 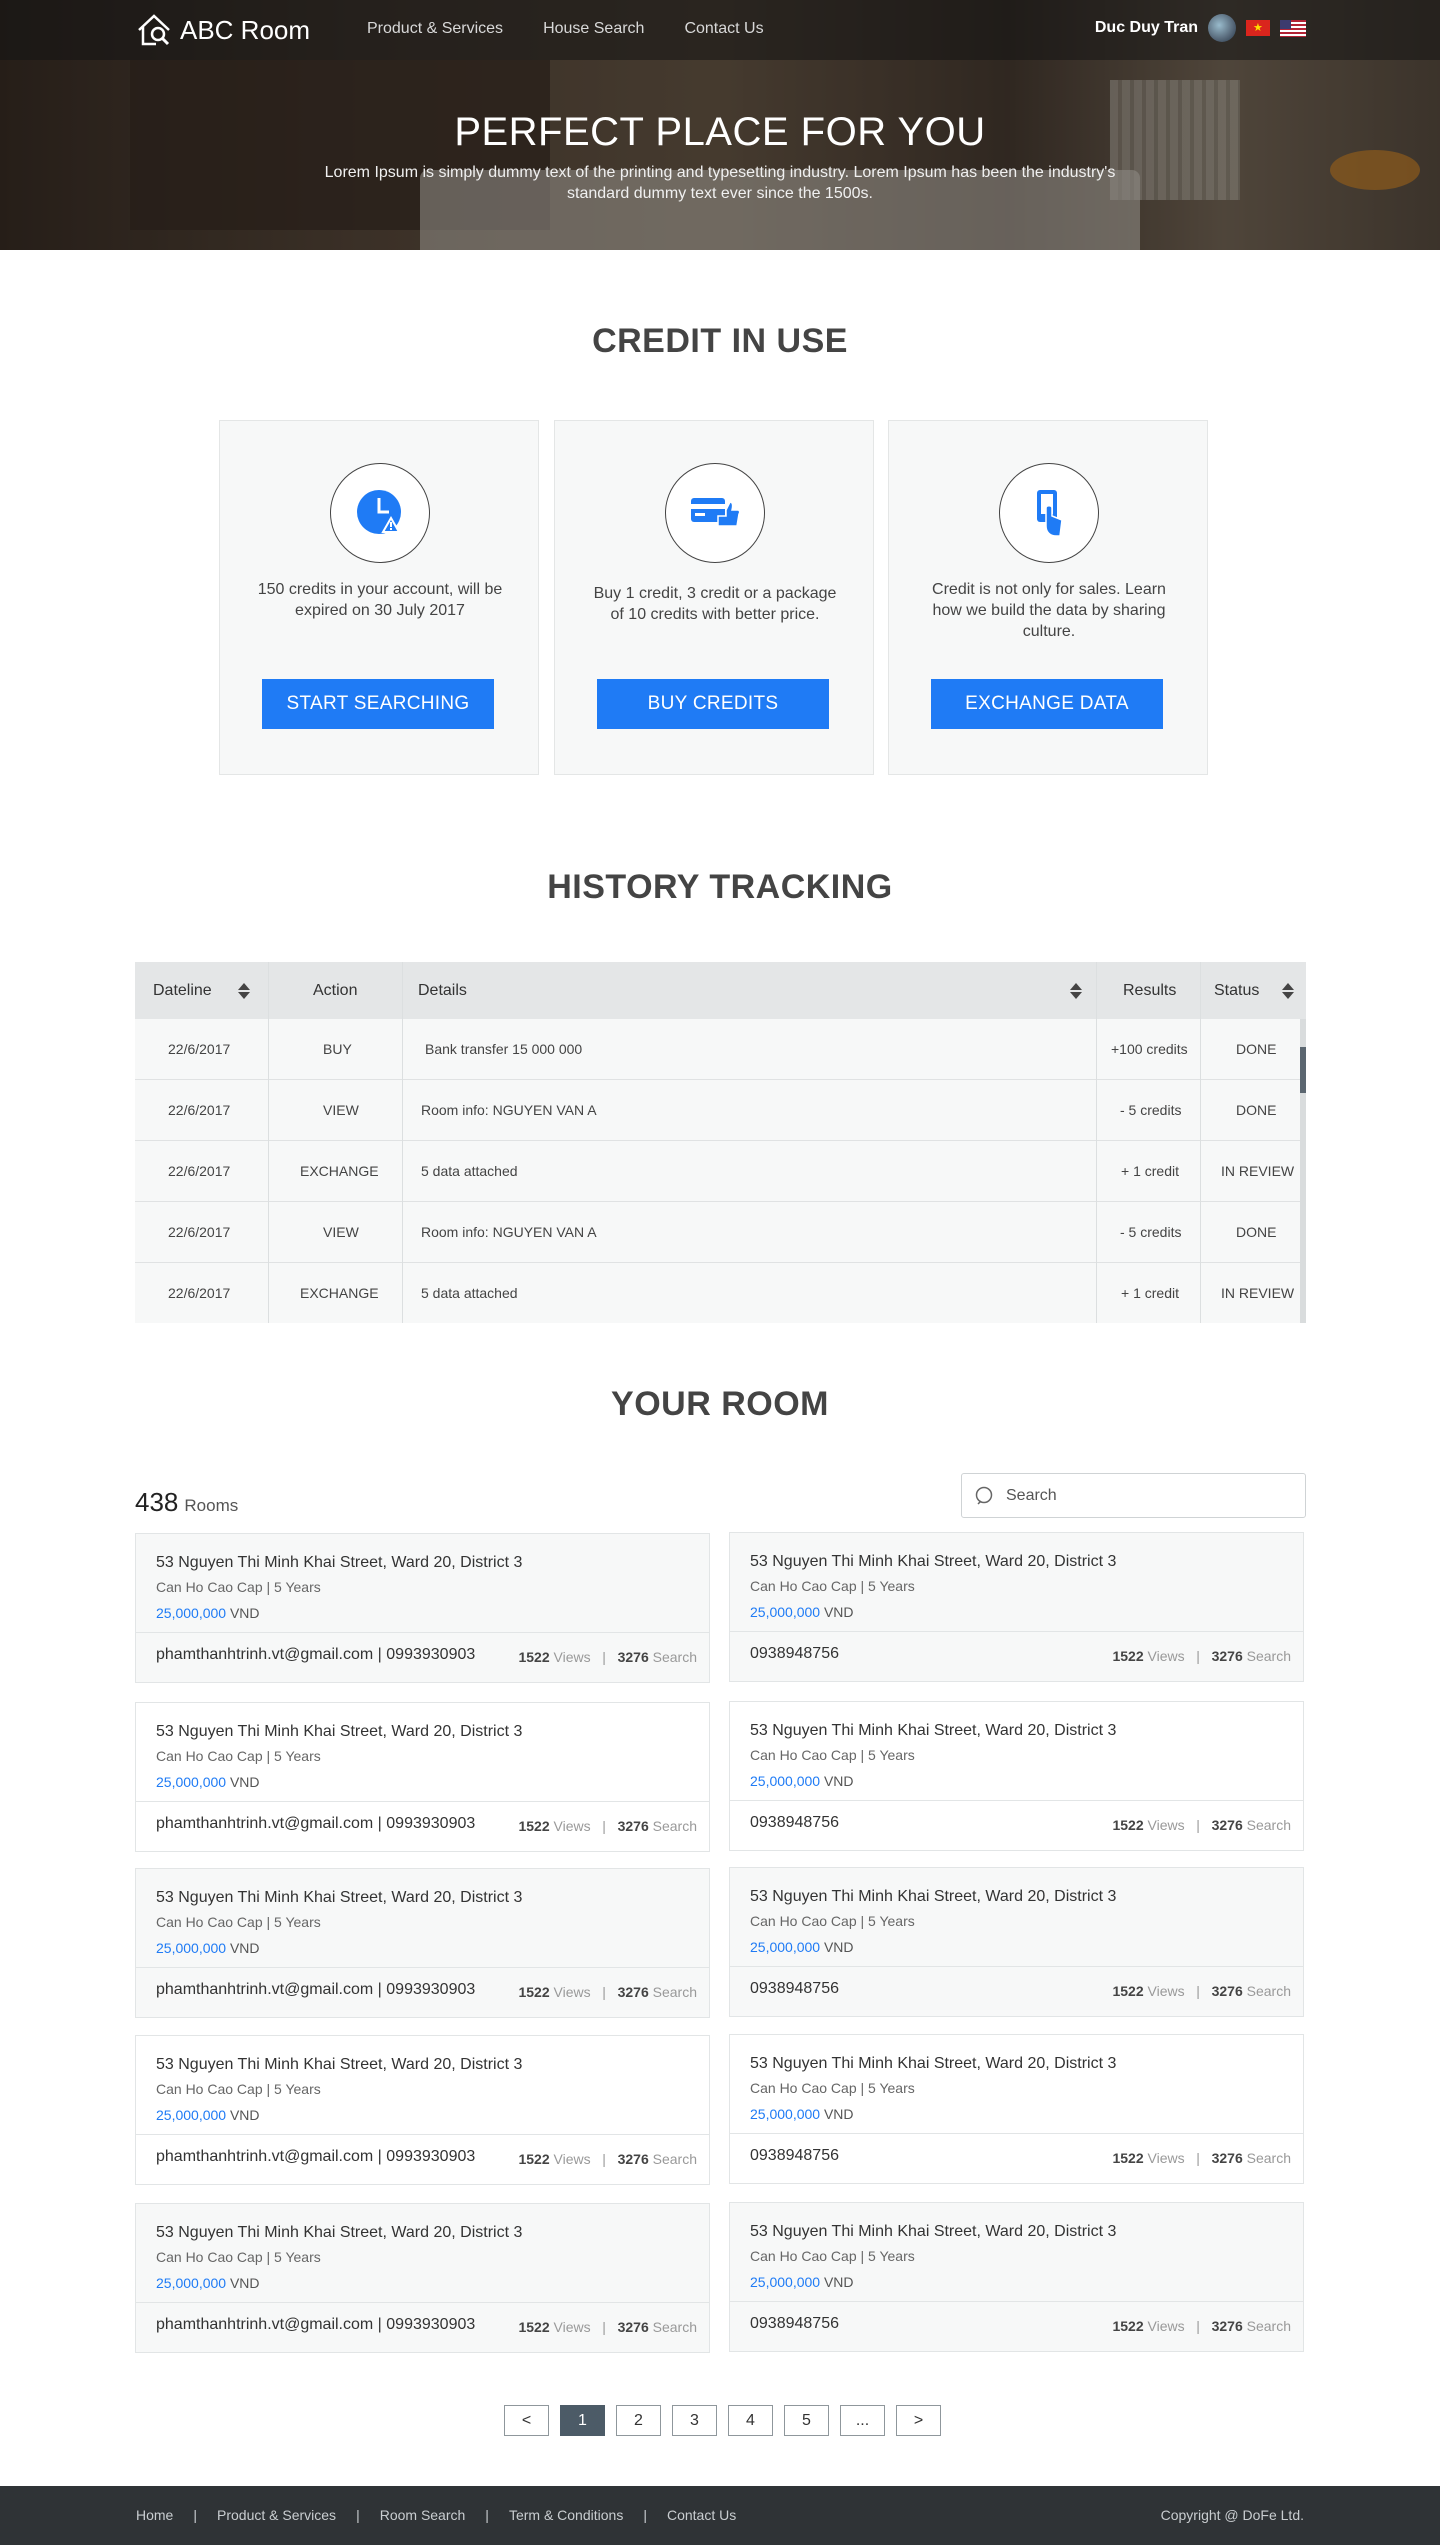 I want to click on avatar, so click(x=1222, y=28).